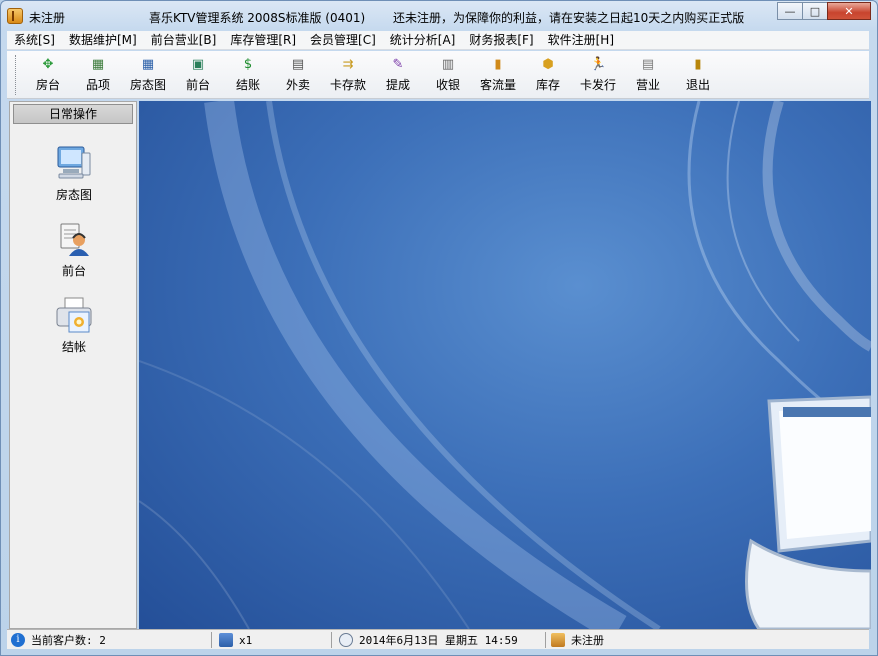 The width and height of the screenshot is (878, 656). What do you see at coordinates (298, 64) in the screenshot?
I see `box-icon: ▤` at bounding box center [298, 64].